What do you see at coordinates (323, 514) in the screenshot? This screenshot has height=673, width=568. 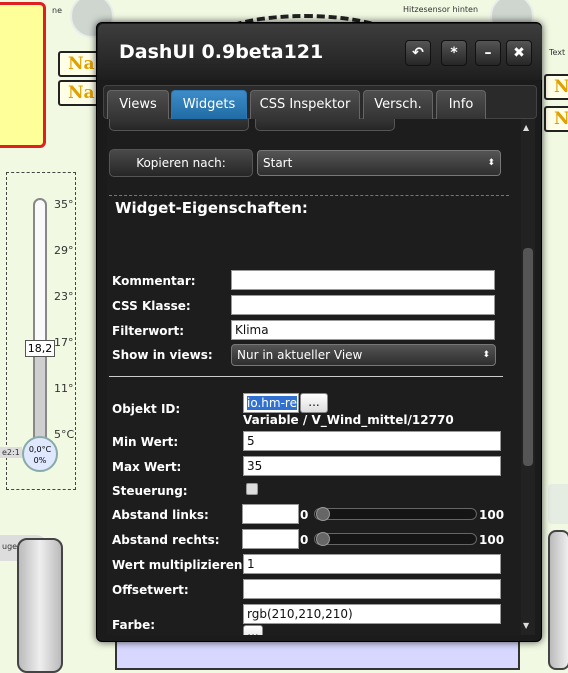 I see `abstand-links-slider-handle` at bounding box center [323, 514].